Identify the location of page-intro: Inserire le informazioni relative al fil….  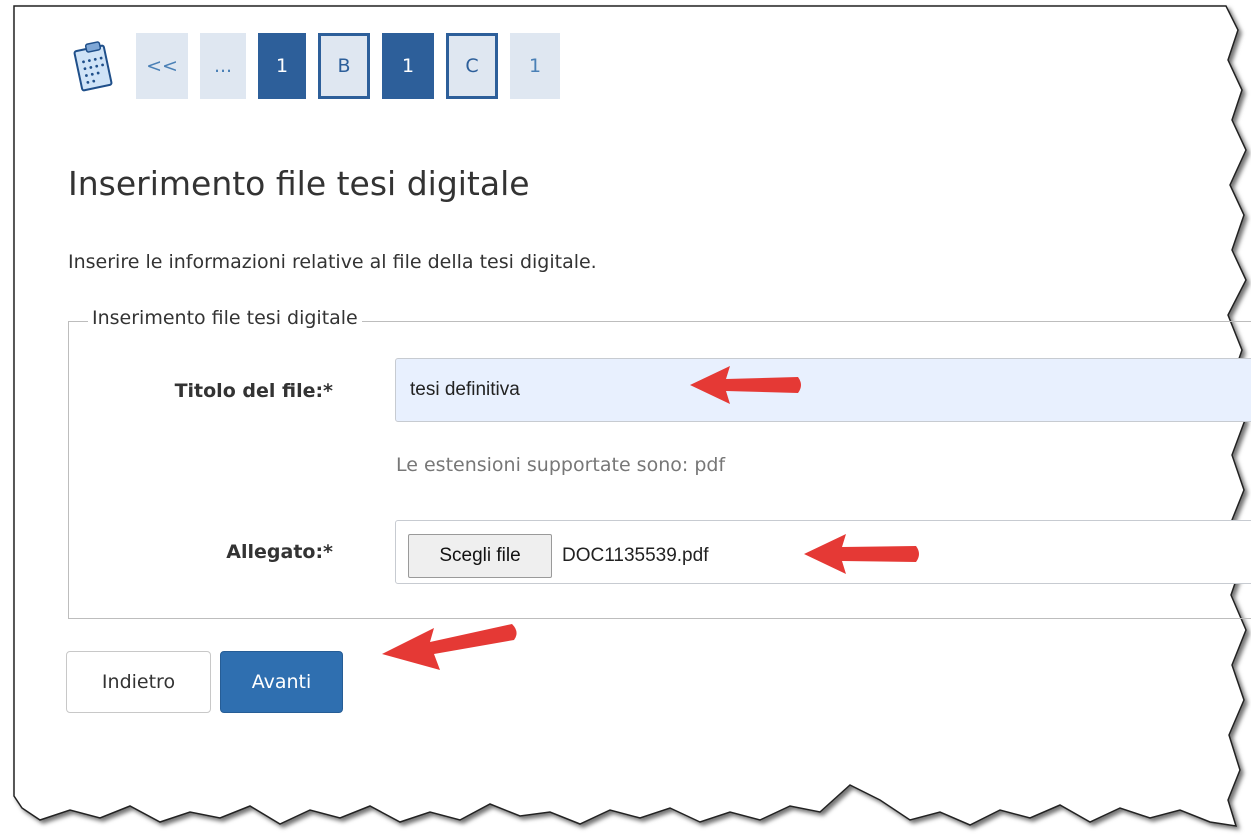
(332, 262).